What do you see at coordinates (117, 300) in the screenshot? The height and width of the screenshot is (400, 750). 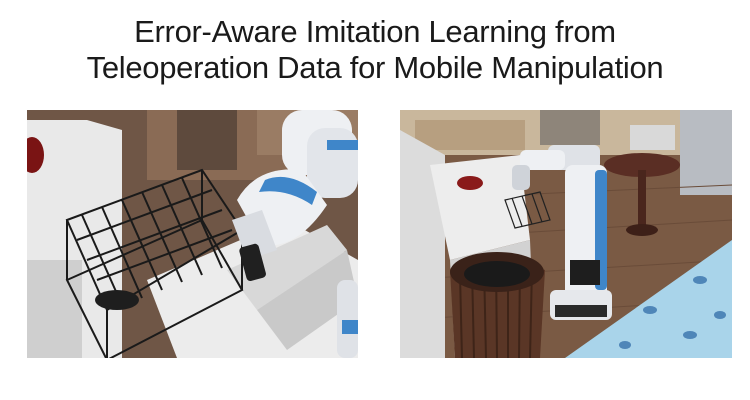 I see `dish-item` at bounding box center [117, 300].